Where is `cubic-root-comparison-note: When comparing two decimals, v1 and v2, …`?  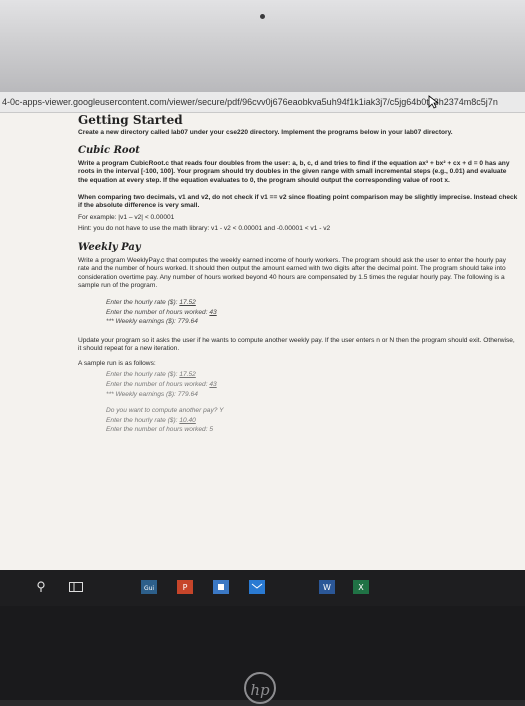 cubic-root-comparison-note: When comparing two decimals, v1 and v2, … is located at coordinates (298, 201).